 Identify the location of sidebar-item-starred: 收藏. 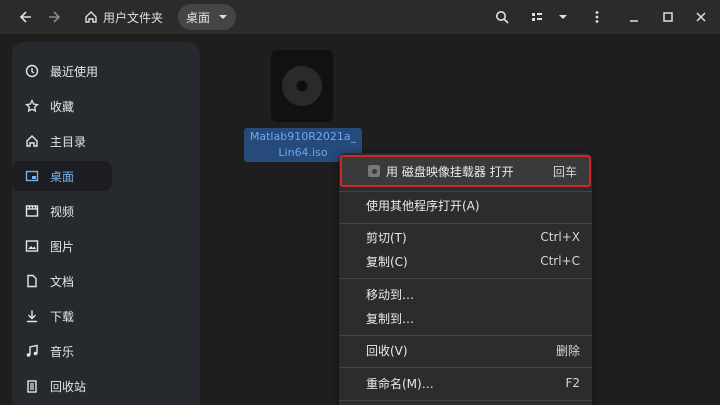
(106, 106).